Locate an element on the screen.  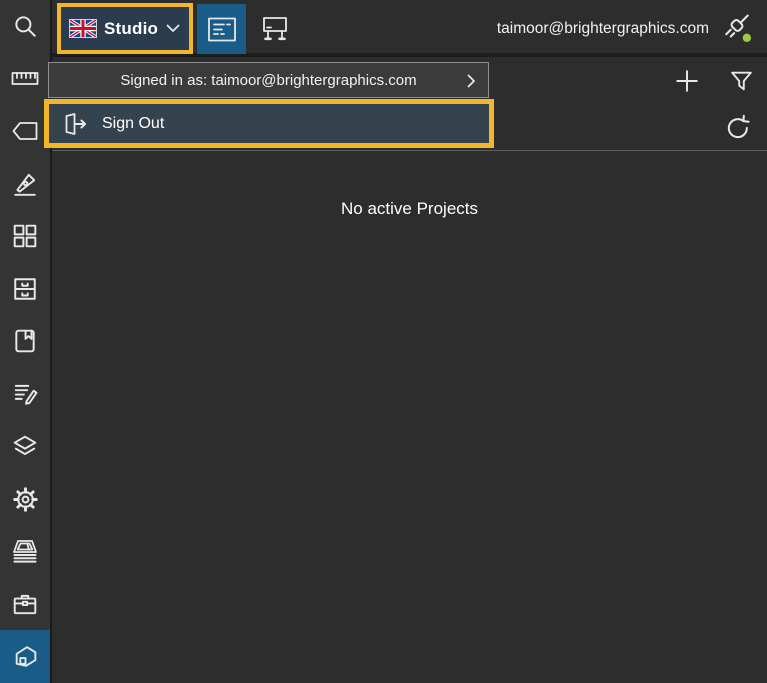
sidebar-item-modules is located at coordinates (25, 236).